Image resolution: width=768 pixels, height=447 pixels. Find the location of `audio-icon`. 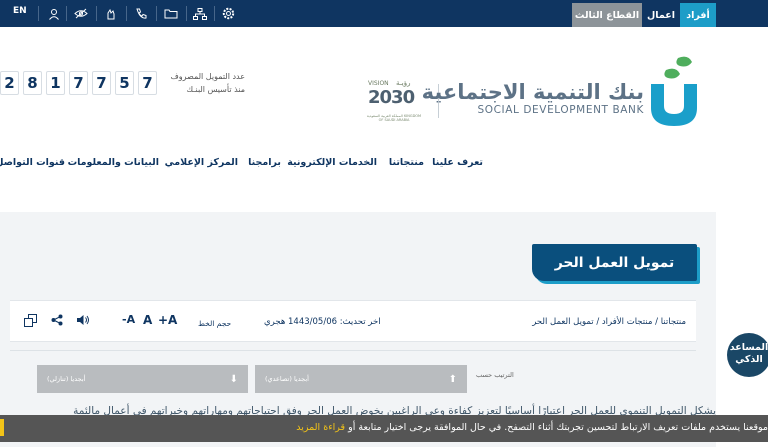

audio-icon is located at coordinates (83, 320).